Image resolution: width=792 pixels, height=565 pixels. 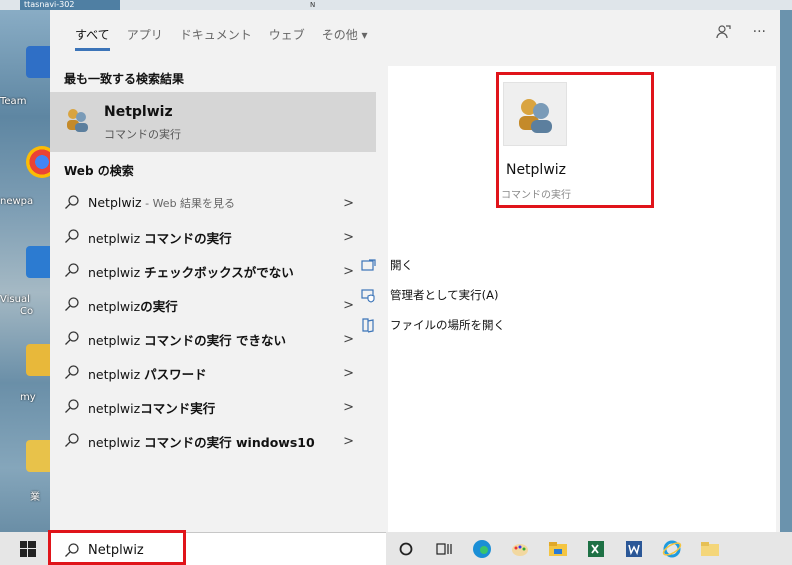 I want to click on list-item: Netplwiz - Web 結果を見る >, so click(x=213, y=203).